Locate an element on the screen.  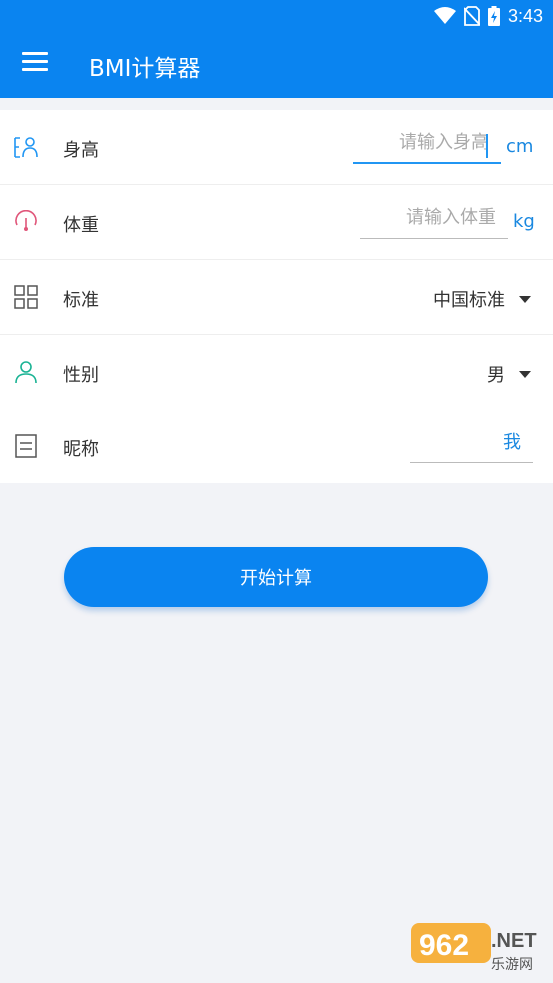
gender-value: 男 is located at coordinates (496, 375).